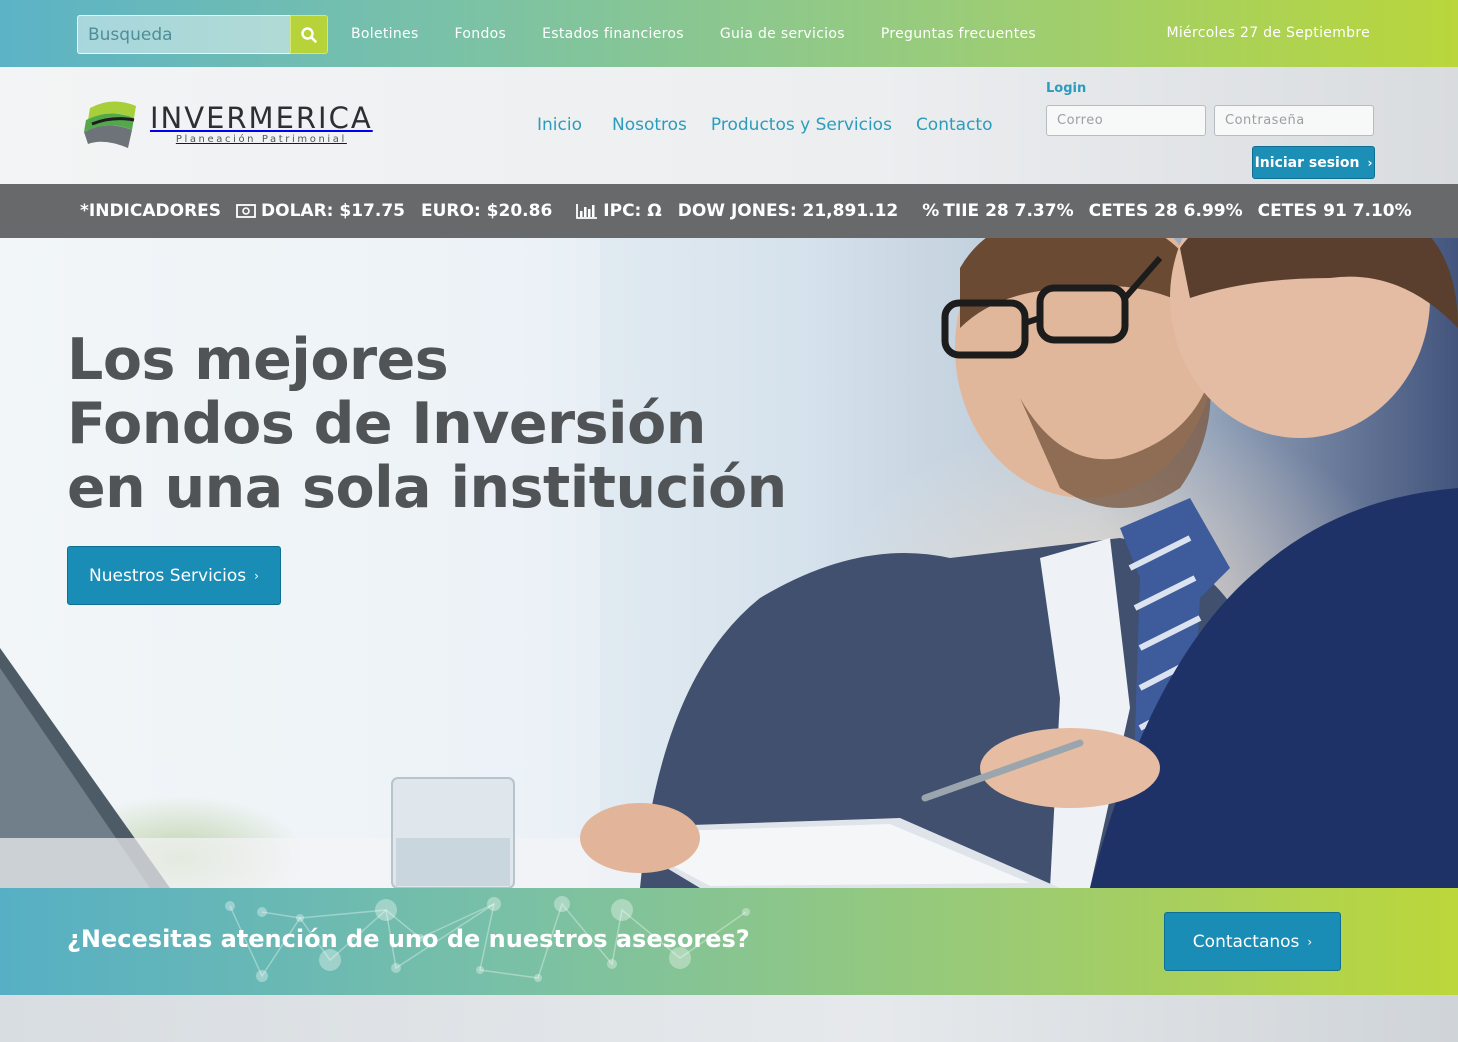 This screenshot has height=1042, width=1458. I want to click on login-button: Iniciar sesion ›, so click(1313, 162).